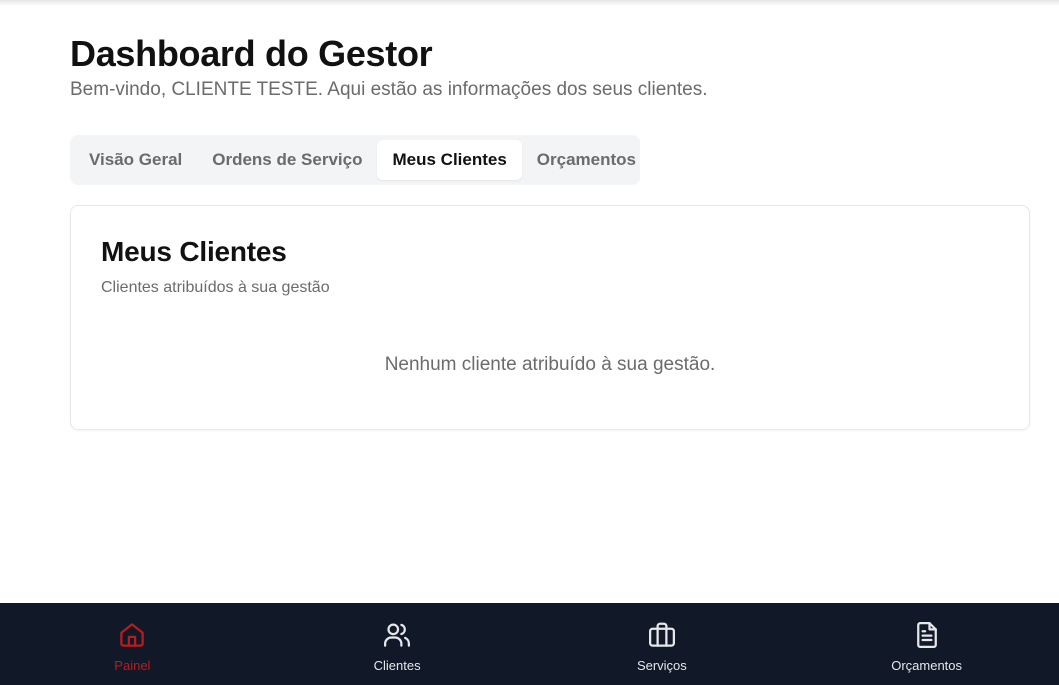 This screenshot has height=685, width=1059. I want to click on nav-item-servicos: Serviços, so click(662, 644).